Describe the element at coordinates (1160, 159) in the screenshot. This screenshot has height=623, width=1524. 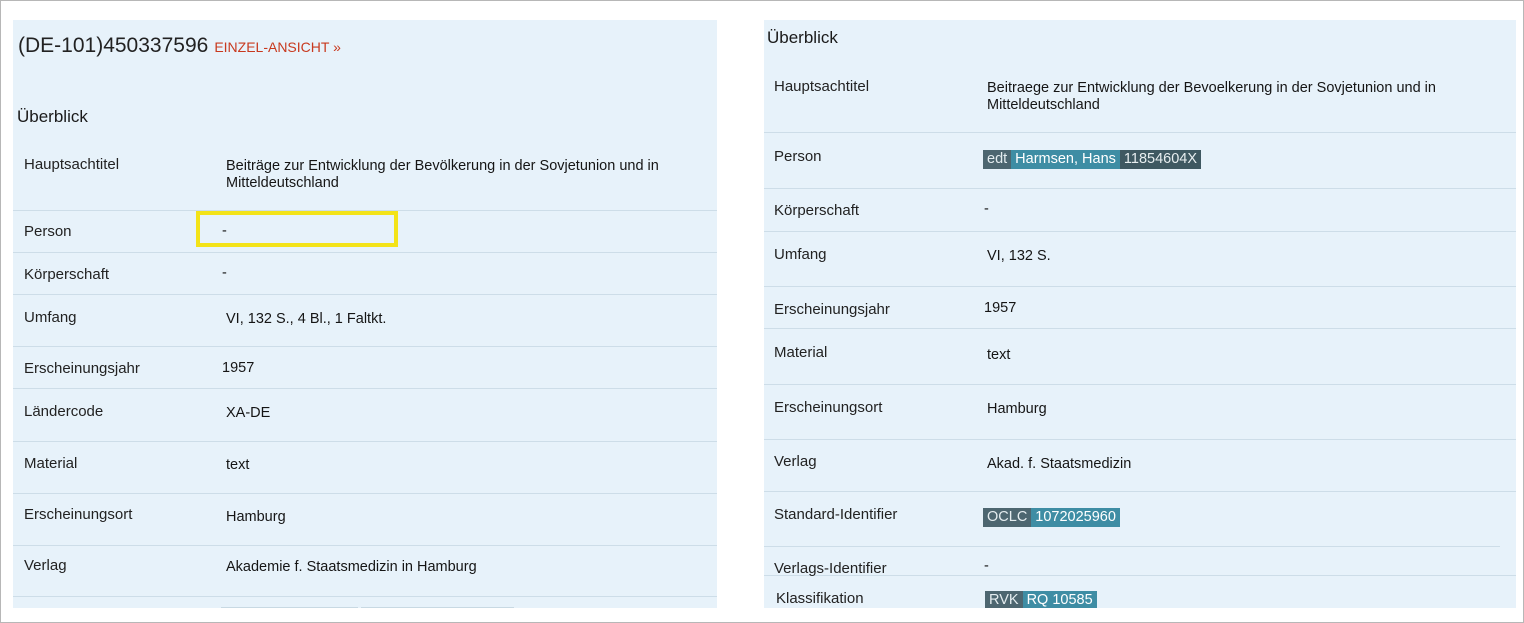
I see `person-gnd-id: 11854604X` at that location.